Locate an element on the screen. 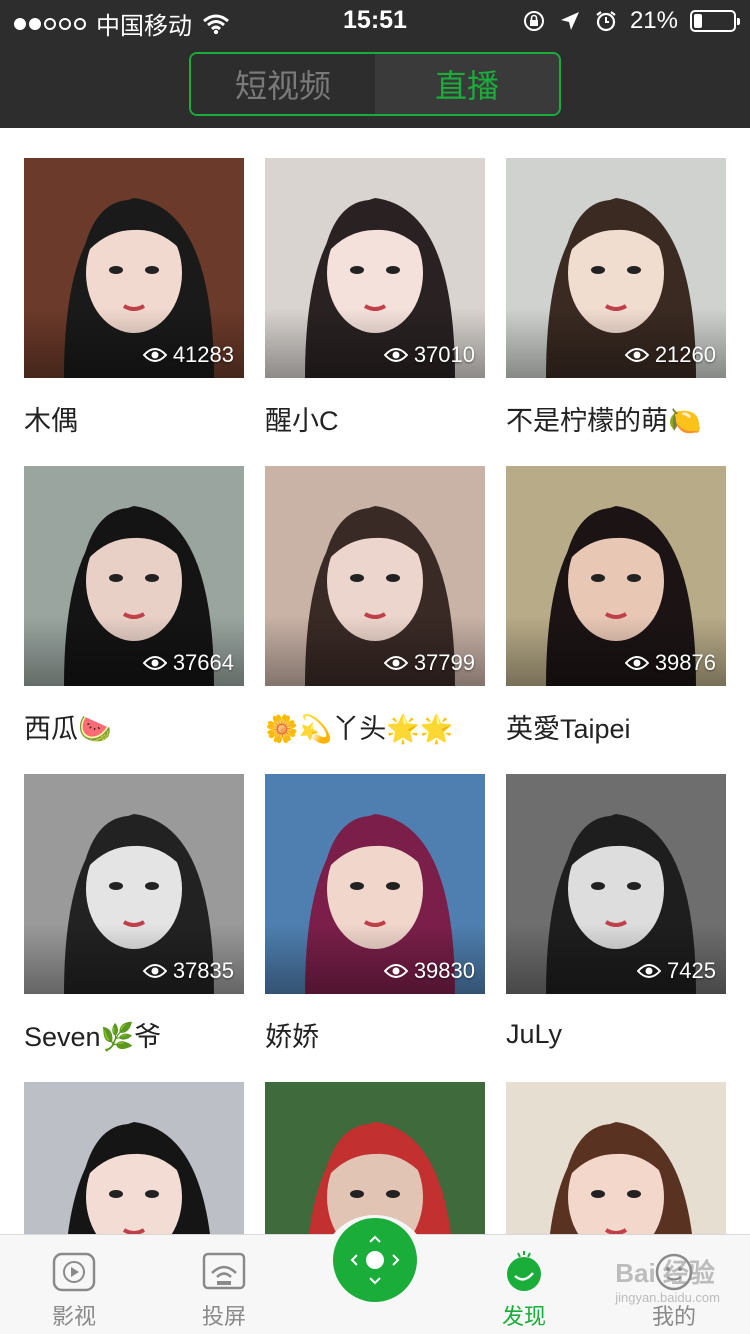  stream-thumbnail: 37799 is located at coordinates (375, 576).